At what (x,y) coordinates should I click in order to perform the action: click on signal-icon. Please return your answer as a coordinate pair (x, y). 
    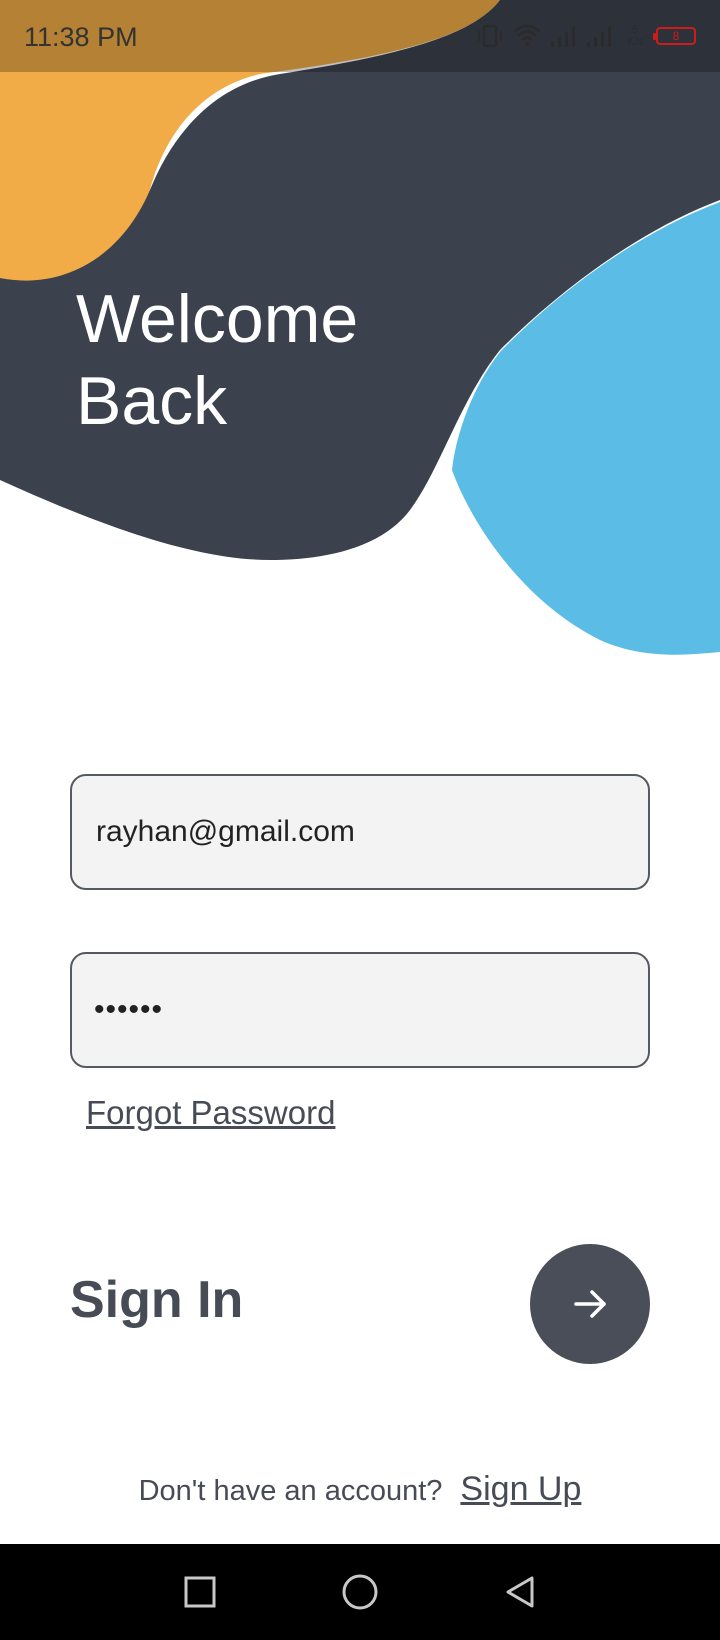
    Looking at the image, I should click on (563, 36).